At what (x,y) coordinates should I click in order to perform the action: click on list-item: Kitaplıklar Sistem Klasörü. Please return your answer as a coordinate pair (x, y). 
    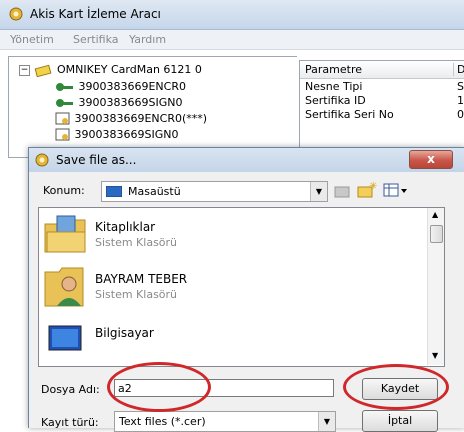
    Looking at the image, I should click on (228, 238).